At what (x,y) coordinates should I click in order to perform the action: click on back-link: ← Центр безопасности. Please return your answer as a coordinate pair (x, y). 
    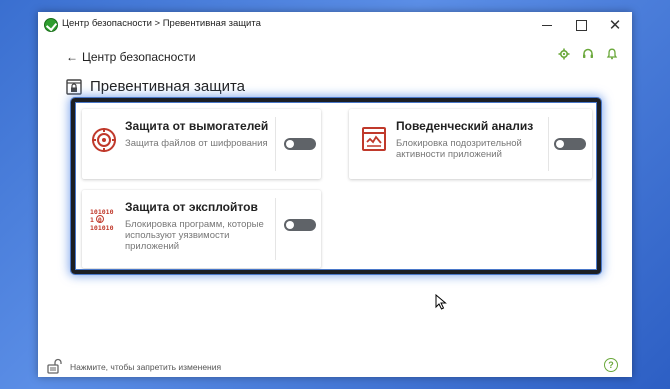
    Looking at the image, I should click on (131, 57).